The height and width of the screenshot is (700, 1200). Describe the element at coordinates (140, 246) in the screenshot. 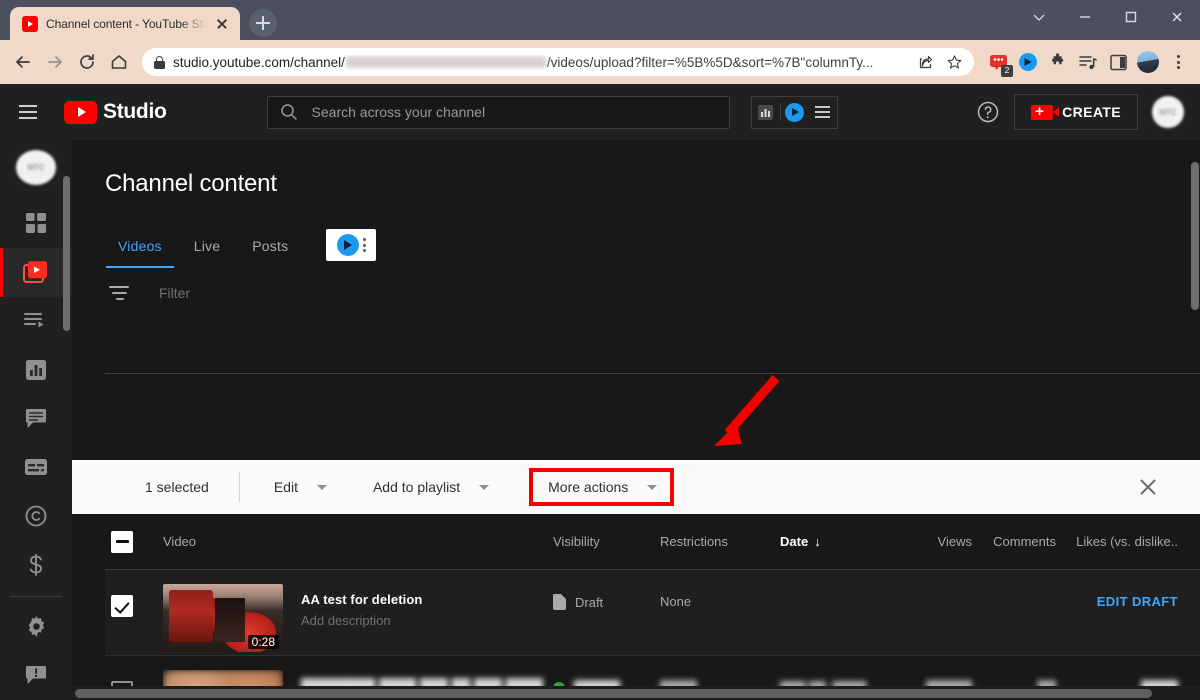

I see `tab-videos-label: Videos` at that location.